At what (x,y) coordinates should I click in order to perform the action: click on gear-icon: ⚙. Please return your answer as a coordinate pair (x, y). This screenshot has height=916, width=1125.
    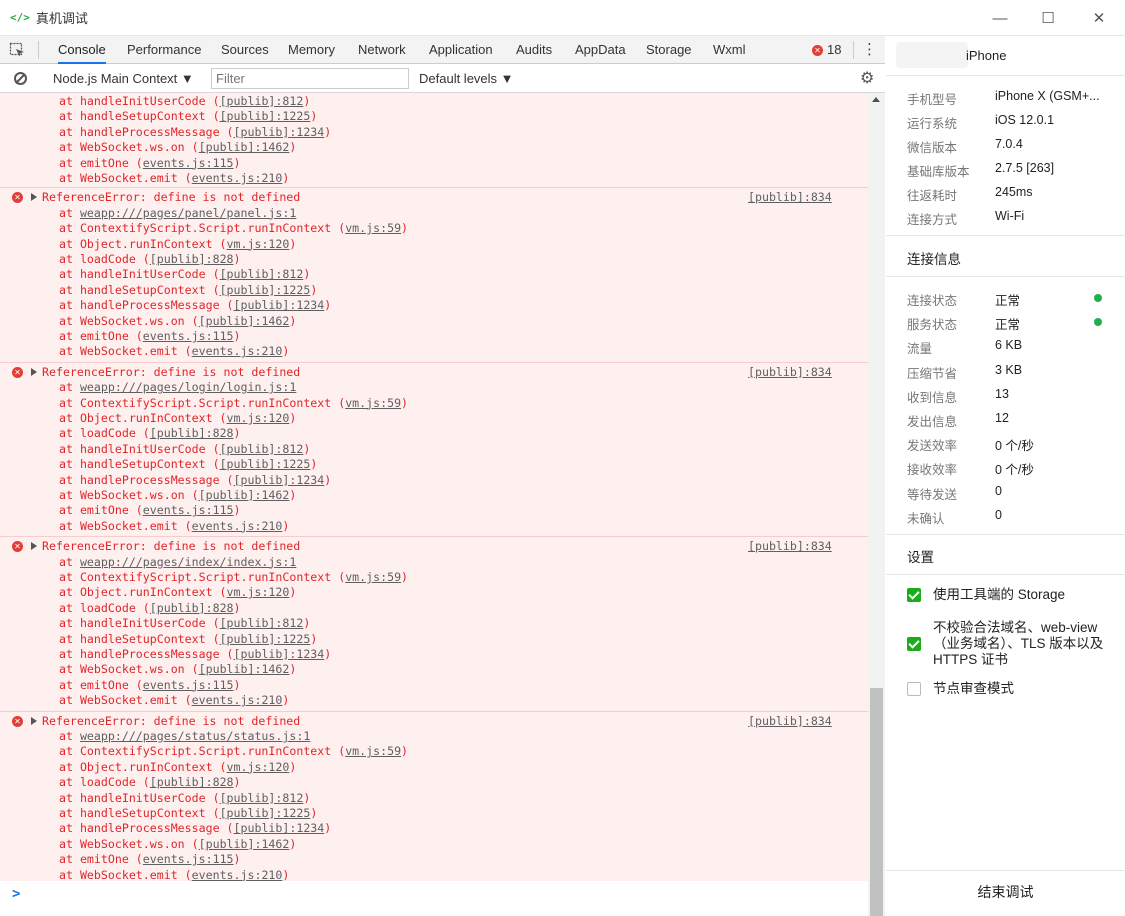
    Looking at the image, I should click on (867, 78).